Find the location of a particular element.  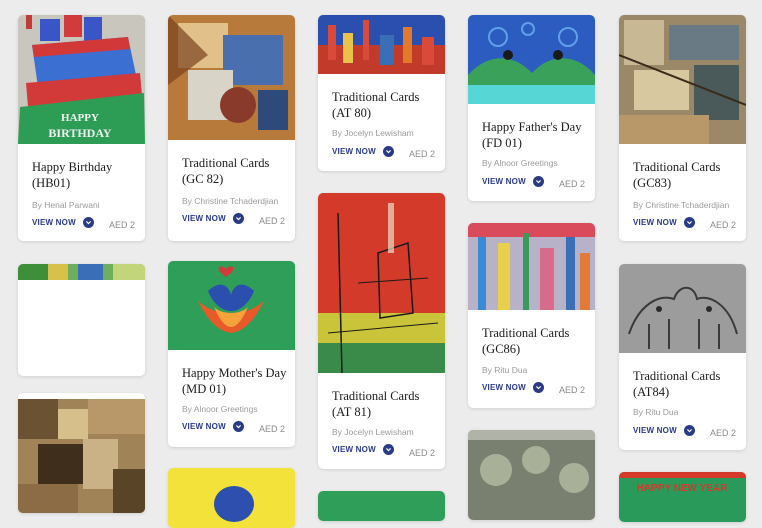

card-title: Traditional Cards (GC86) is located at coordinates (536, 341).